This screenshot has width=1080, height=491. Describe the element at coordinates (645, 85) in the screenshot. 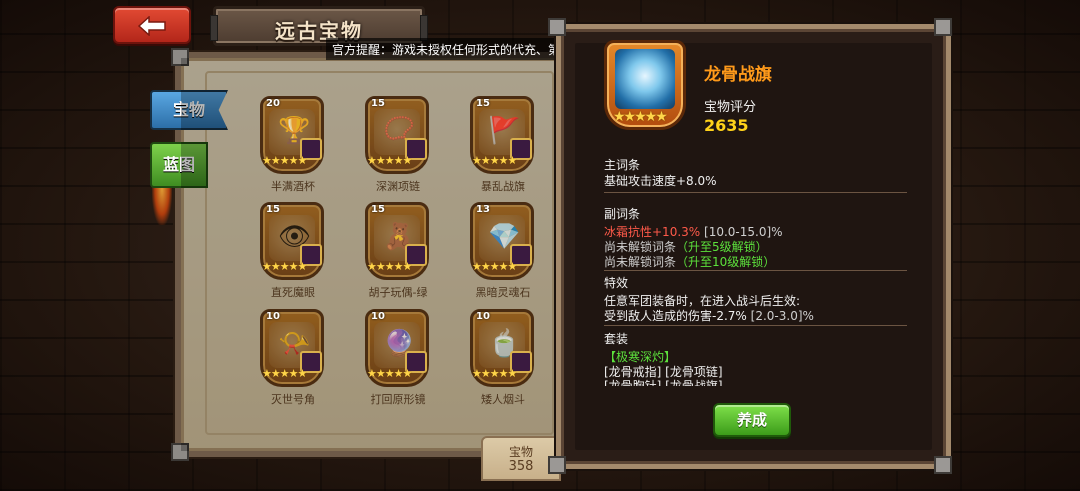

I see `dragon-bone-banner-icon: ★★★★★` at that location.